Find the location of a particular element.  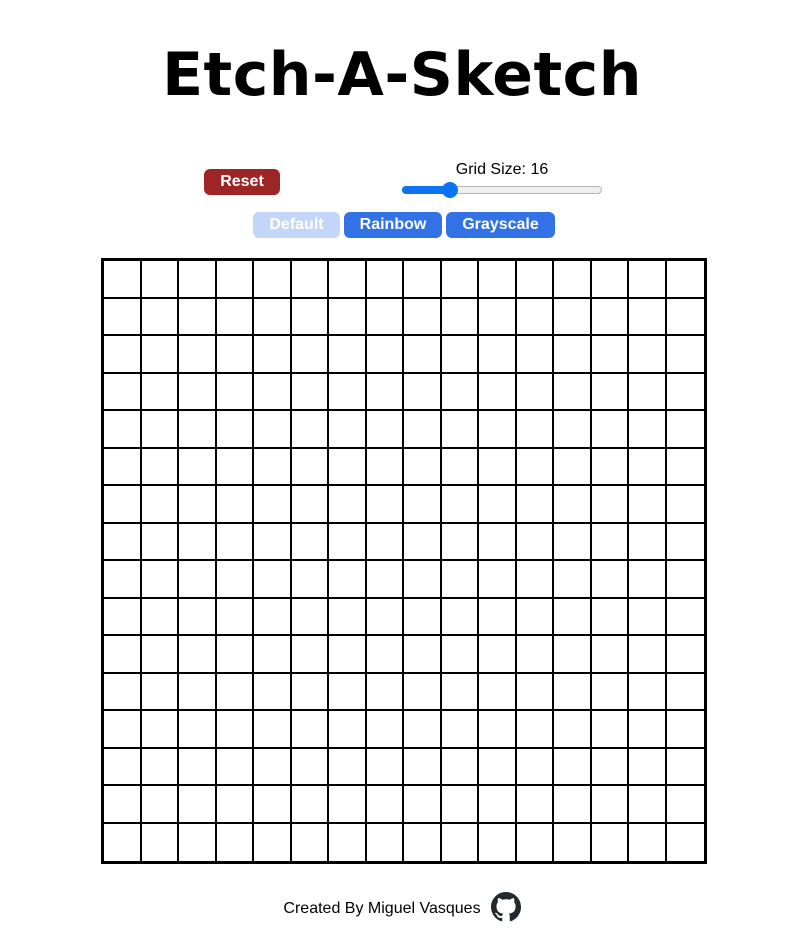

github-link is located at coordinates (505, 909).